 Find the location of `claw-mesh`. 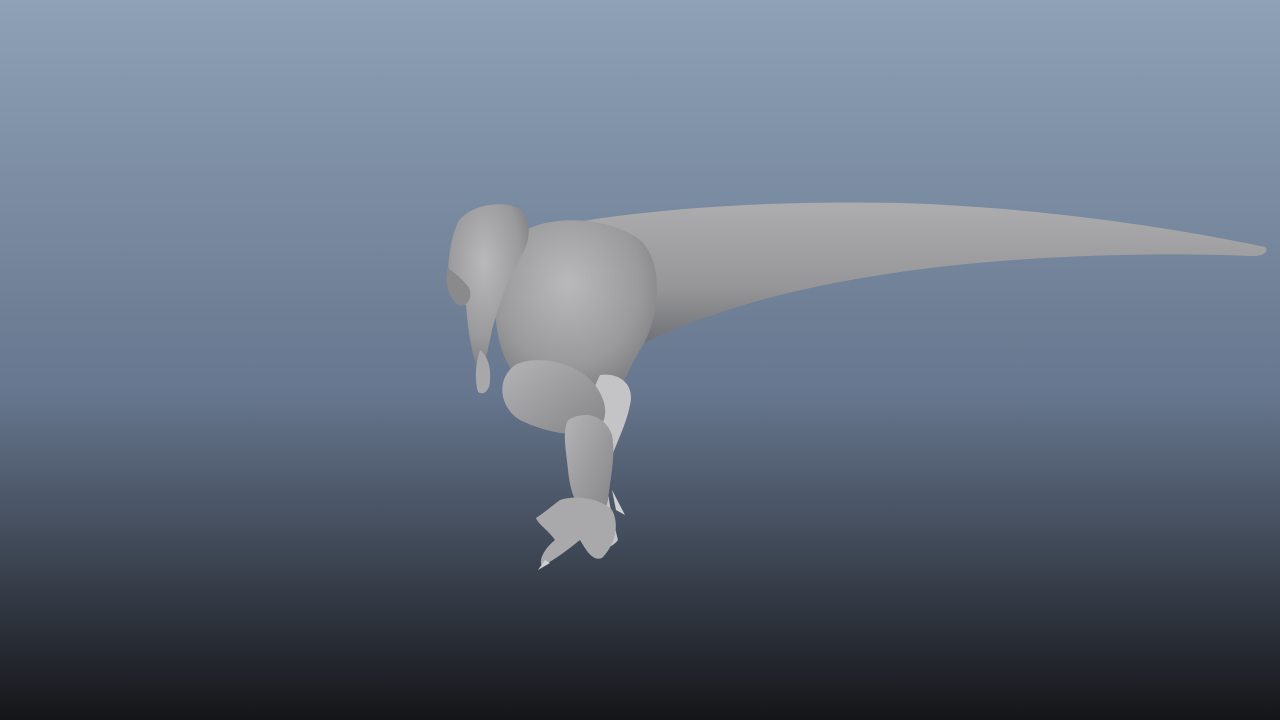

claw-mesh is located at coordinates (618, 502).